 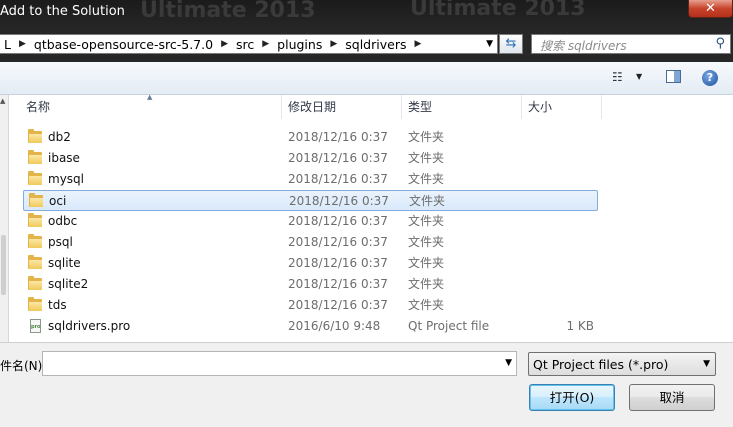 I want to click on file-size: 1 KB, so click(x=580, y=326).